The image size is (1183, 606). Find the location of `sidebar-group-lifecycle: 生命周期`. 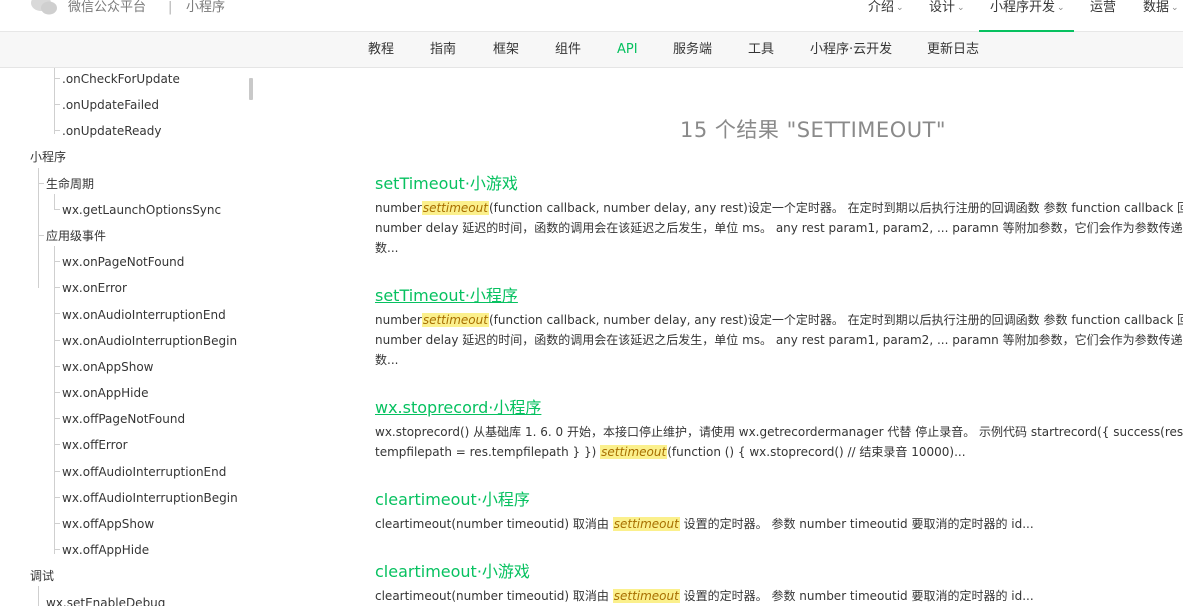

sidebar-group-lifecycle: 生命周期 is located at coordinates (70, 184).